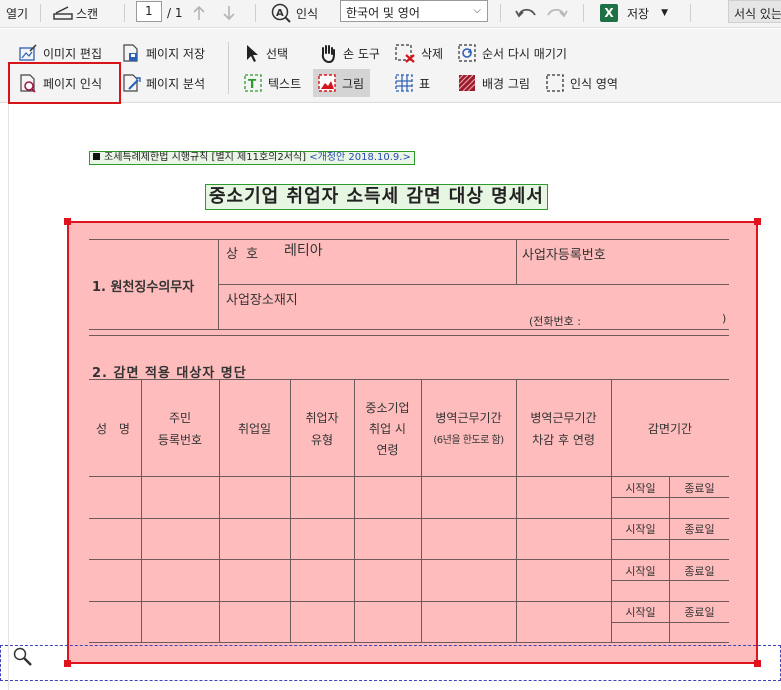  What do you see at coordinates (581, 83) in the screenshot?
I see `recognition-area-button: 인식 영역` at bounding box center [581, 83].